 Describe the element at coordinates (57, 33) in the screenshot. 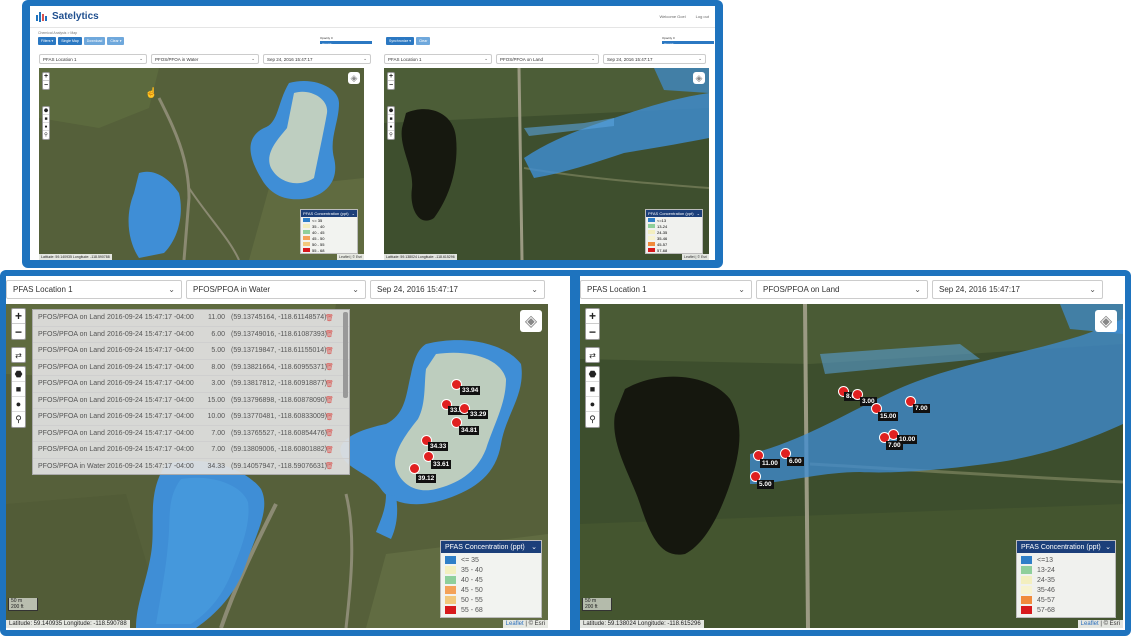

I see `breadcrumb: Chemical Analysis > Map` at that location.